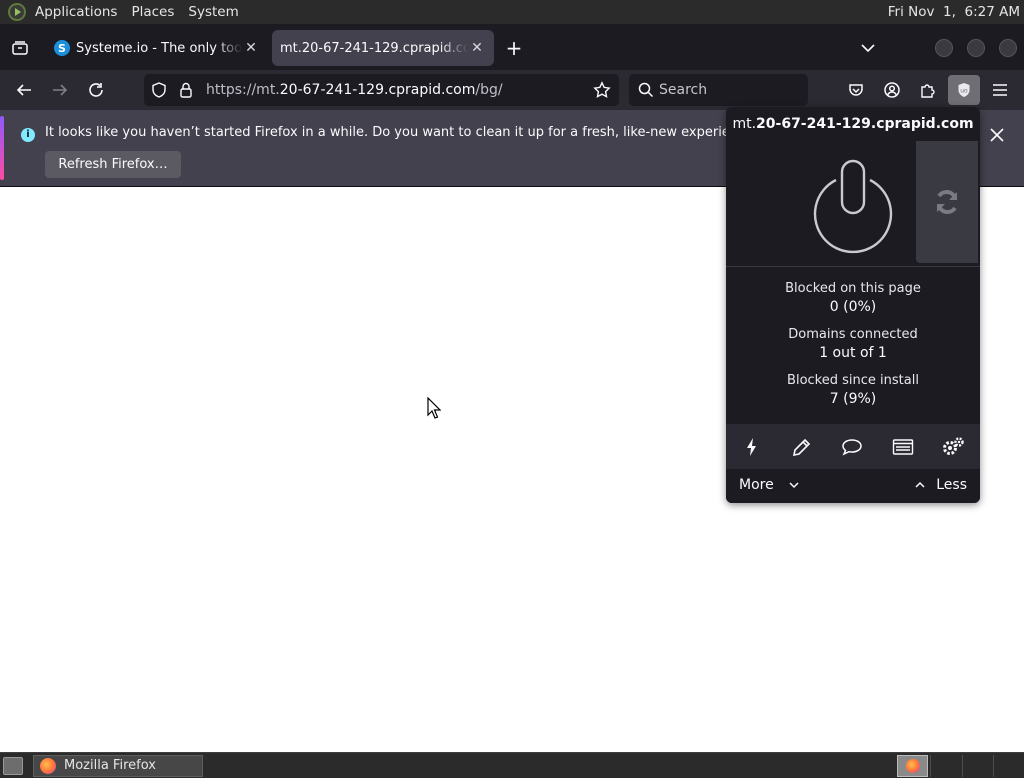  Describe the element at coordinates (718, 90) in the screenshot. I see `search-bar: Search` at that location.